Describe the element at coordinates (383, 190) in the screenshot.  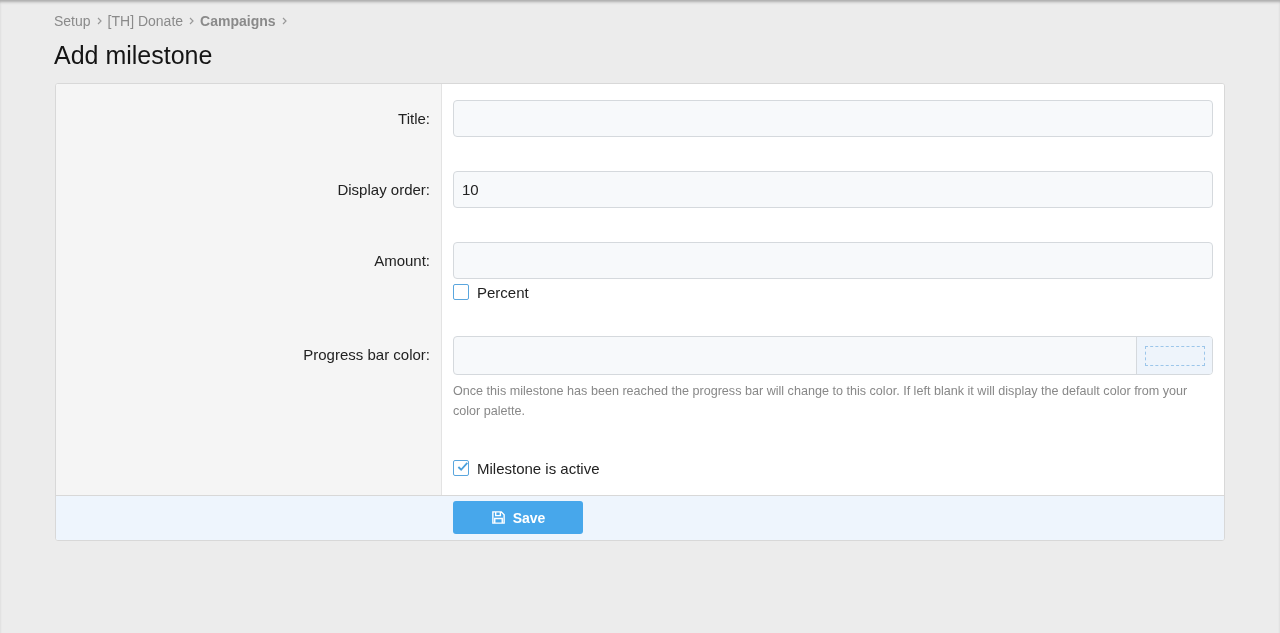
I see `field-label: Display order:` at that location.